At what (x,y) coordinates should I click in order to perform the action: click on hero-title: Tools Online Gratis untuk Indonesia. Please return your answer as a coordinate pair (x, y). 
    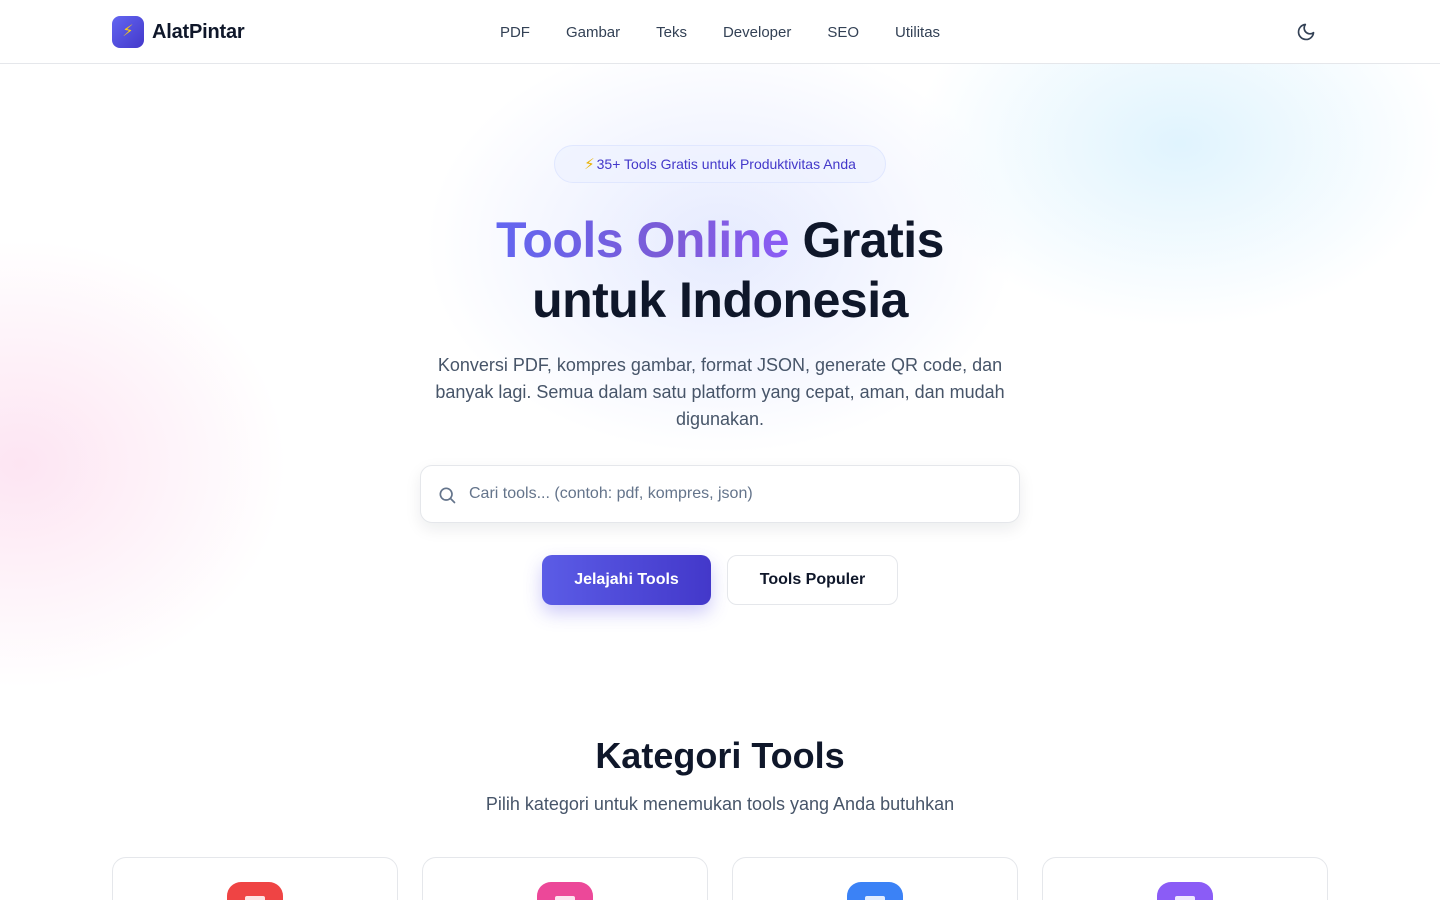
    Looking at the image, I should click on (720, 270).